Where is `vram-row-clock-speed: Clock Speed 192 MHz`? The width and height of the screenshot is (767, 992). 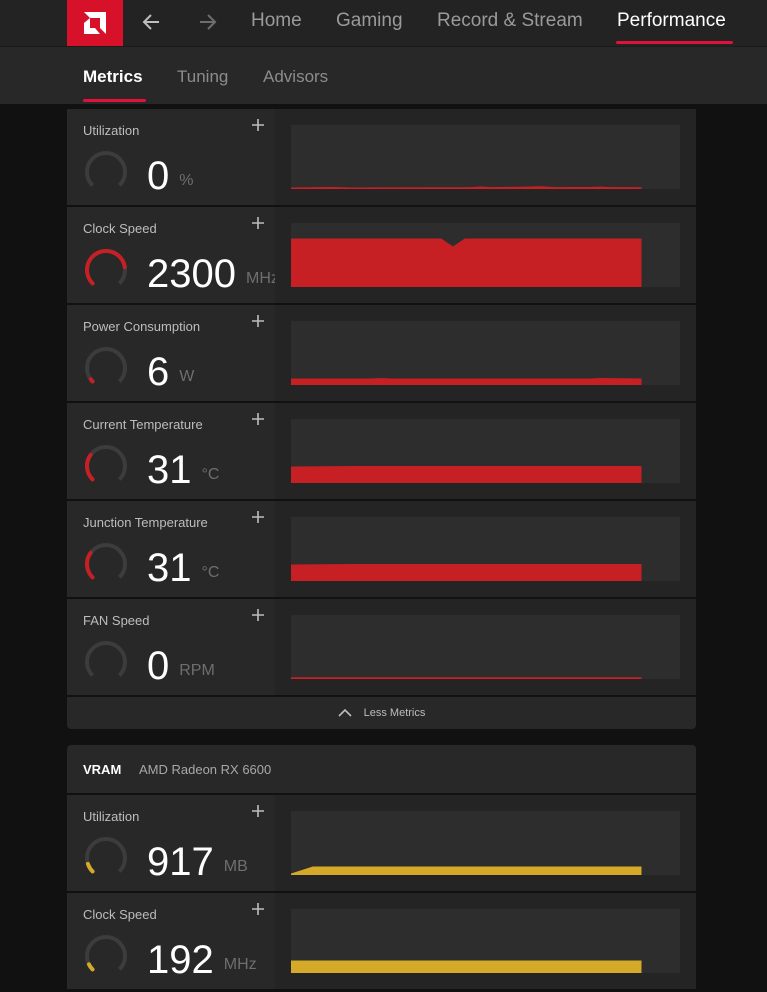
vram-row-clock-speed: Clock Speed 192 MHz is located at coordinates (381, 941).